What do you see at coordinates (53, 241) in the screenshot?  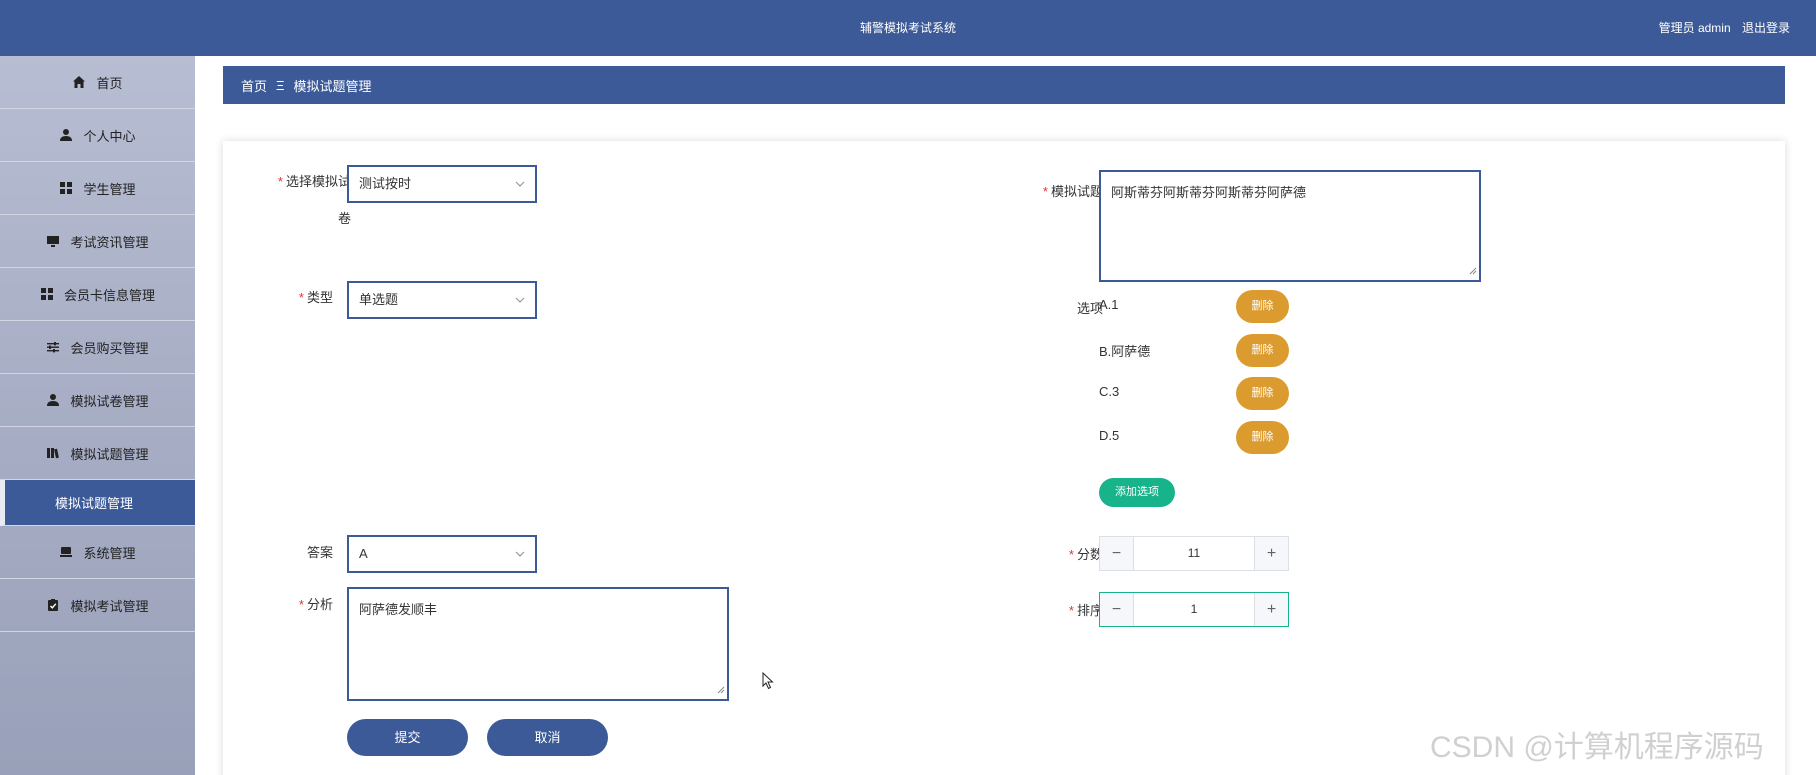 I see `monitor-icon` at bounding box center [53, 241].